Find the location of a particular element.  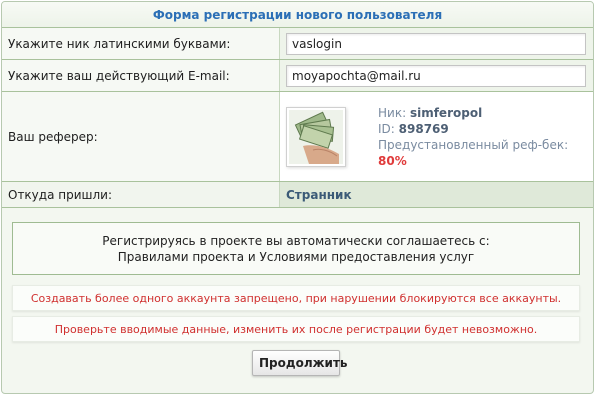

nick-row: Укажите ник латинскими буквами: is located at coordinates (297, 44).